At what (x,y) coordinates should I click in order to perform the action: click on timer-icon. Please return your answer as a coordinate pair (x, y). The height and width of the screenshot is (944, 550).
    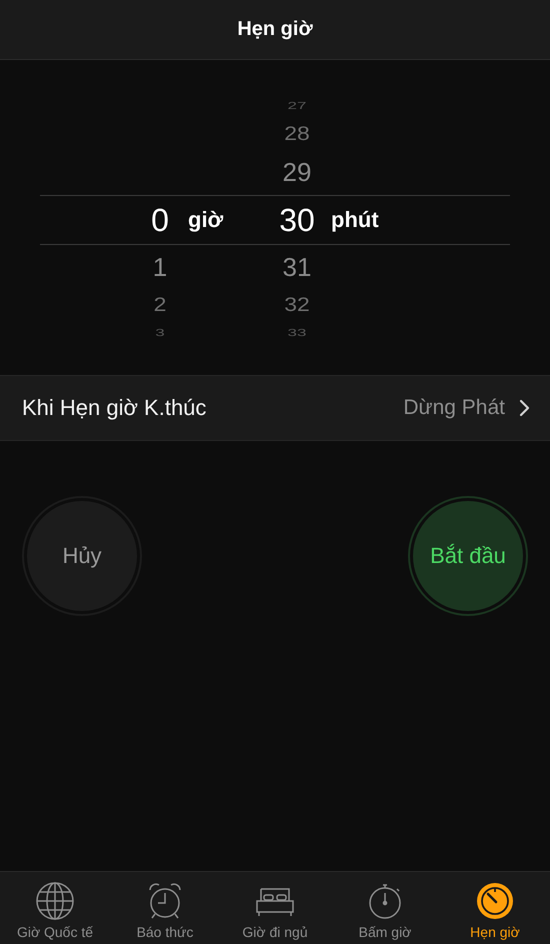
    Looking at the image, I should click on (495, 901).